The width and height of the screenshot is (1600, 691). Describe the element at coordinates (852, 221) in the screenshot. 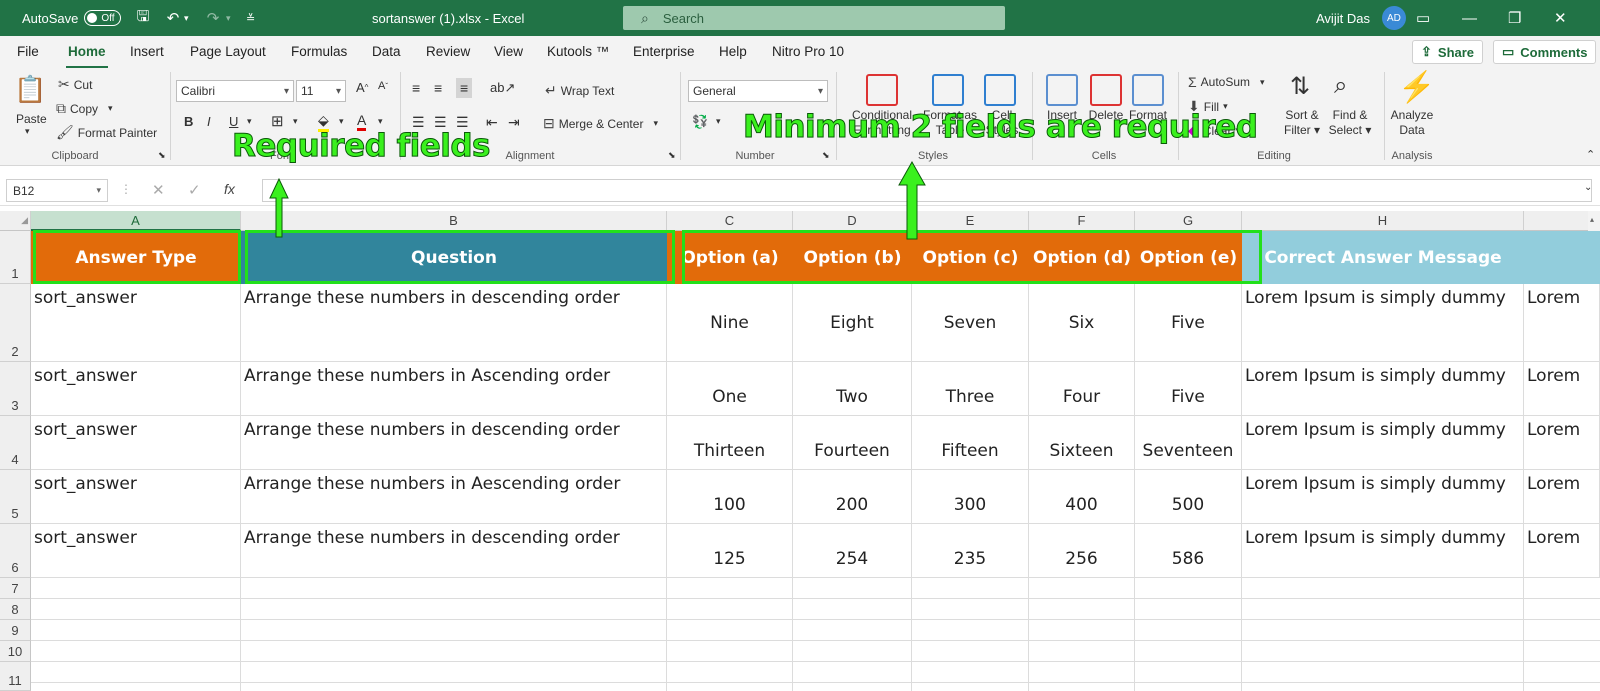

I see `col-header-d: D` at that location.